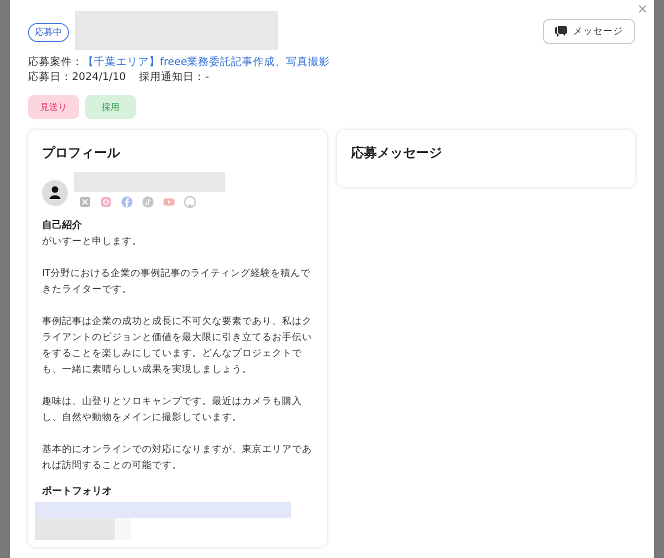 This screenshot has width=664, height=558. I want to click on card-title: 応募メッセージ, so click(397, 153).